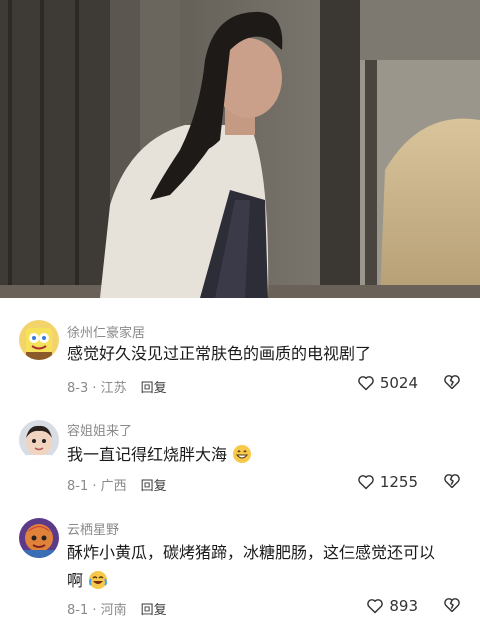 This screenshot has width=480, height=640. I want to click on comment-meta: 8-3 · 江苏 回复, so click(117, 388).